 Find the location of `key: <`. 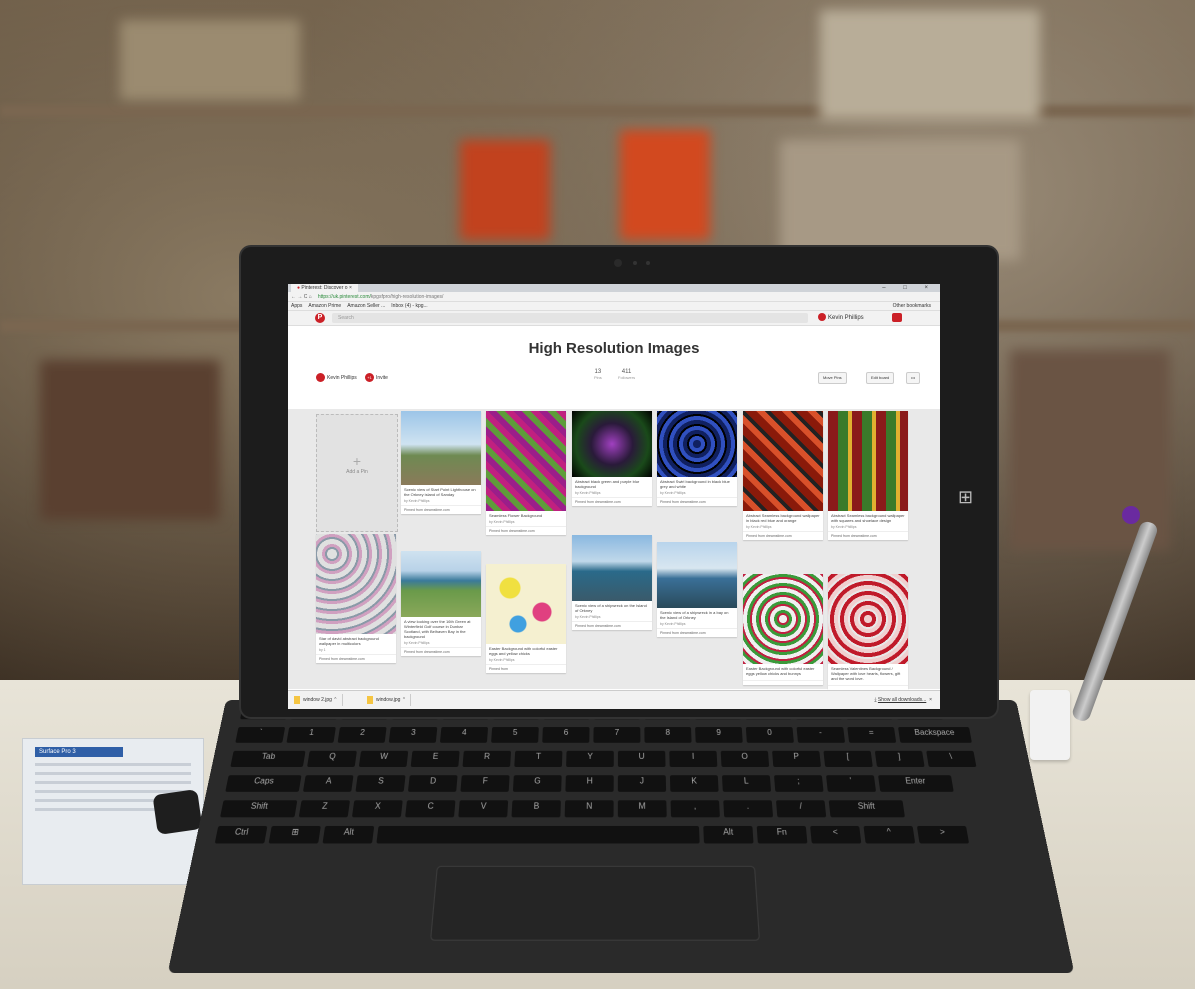

key: < is located at coordinates (836, 834).